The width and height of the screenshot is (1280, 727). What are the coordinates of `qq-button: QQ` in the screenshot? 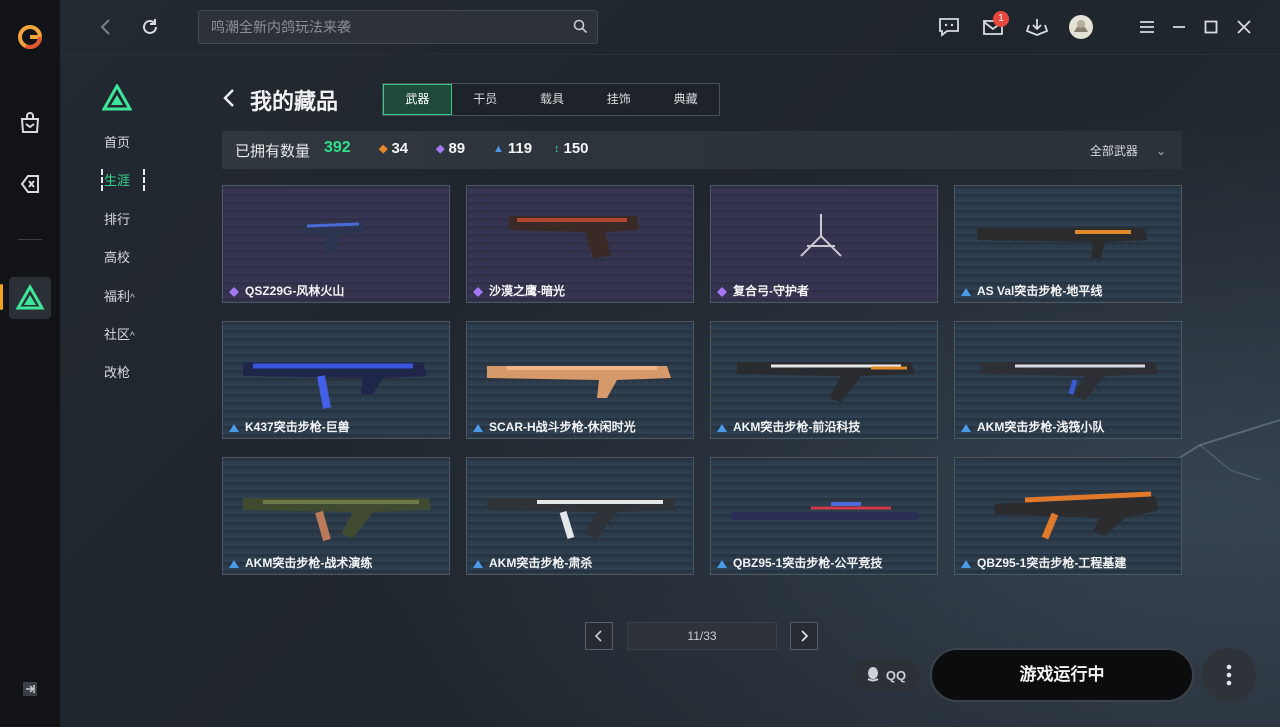 It's located at (886, 675).